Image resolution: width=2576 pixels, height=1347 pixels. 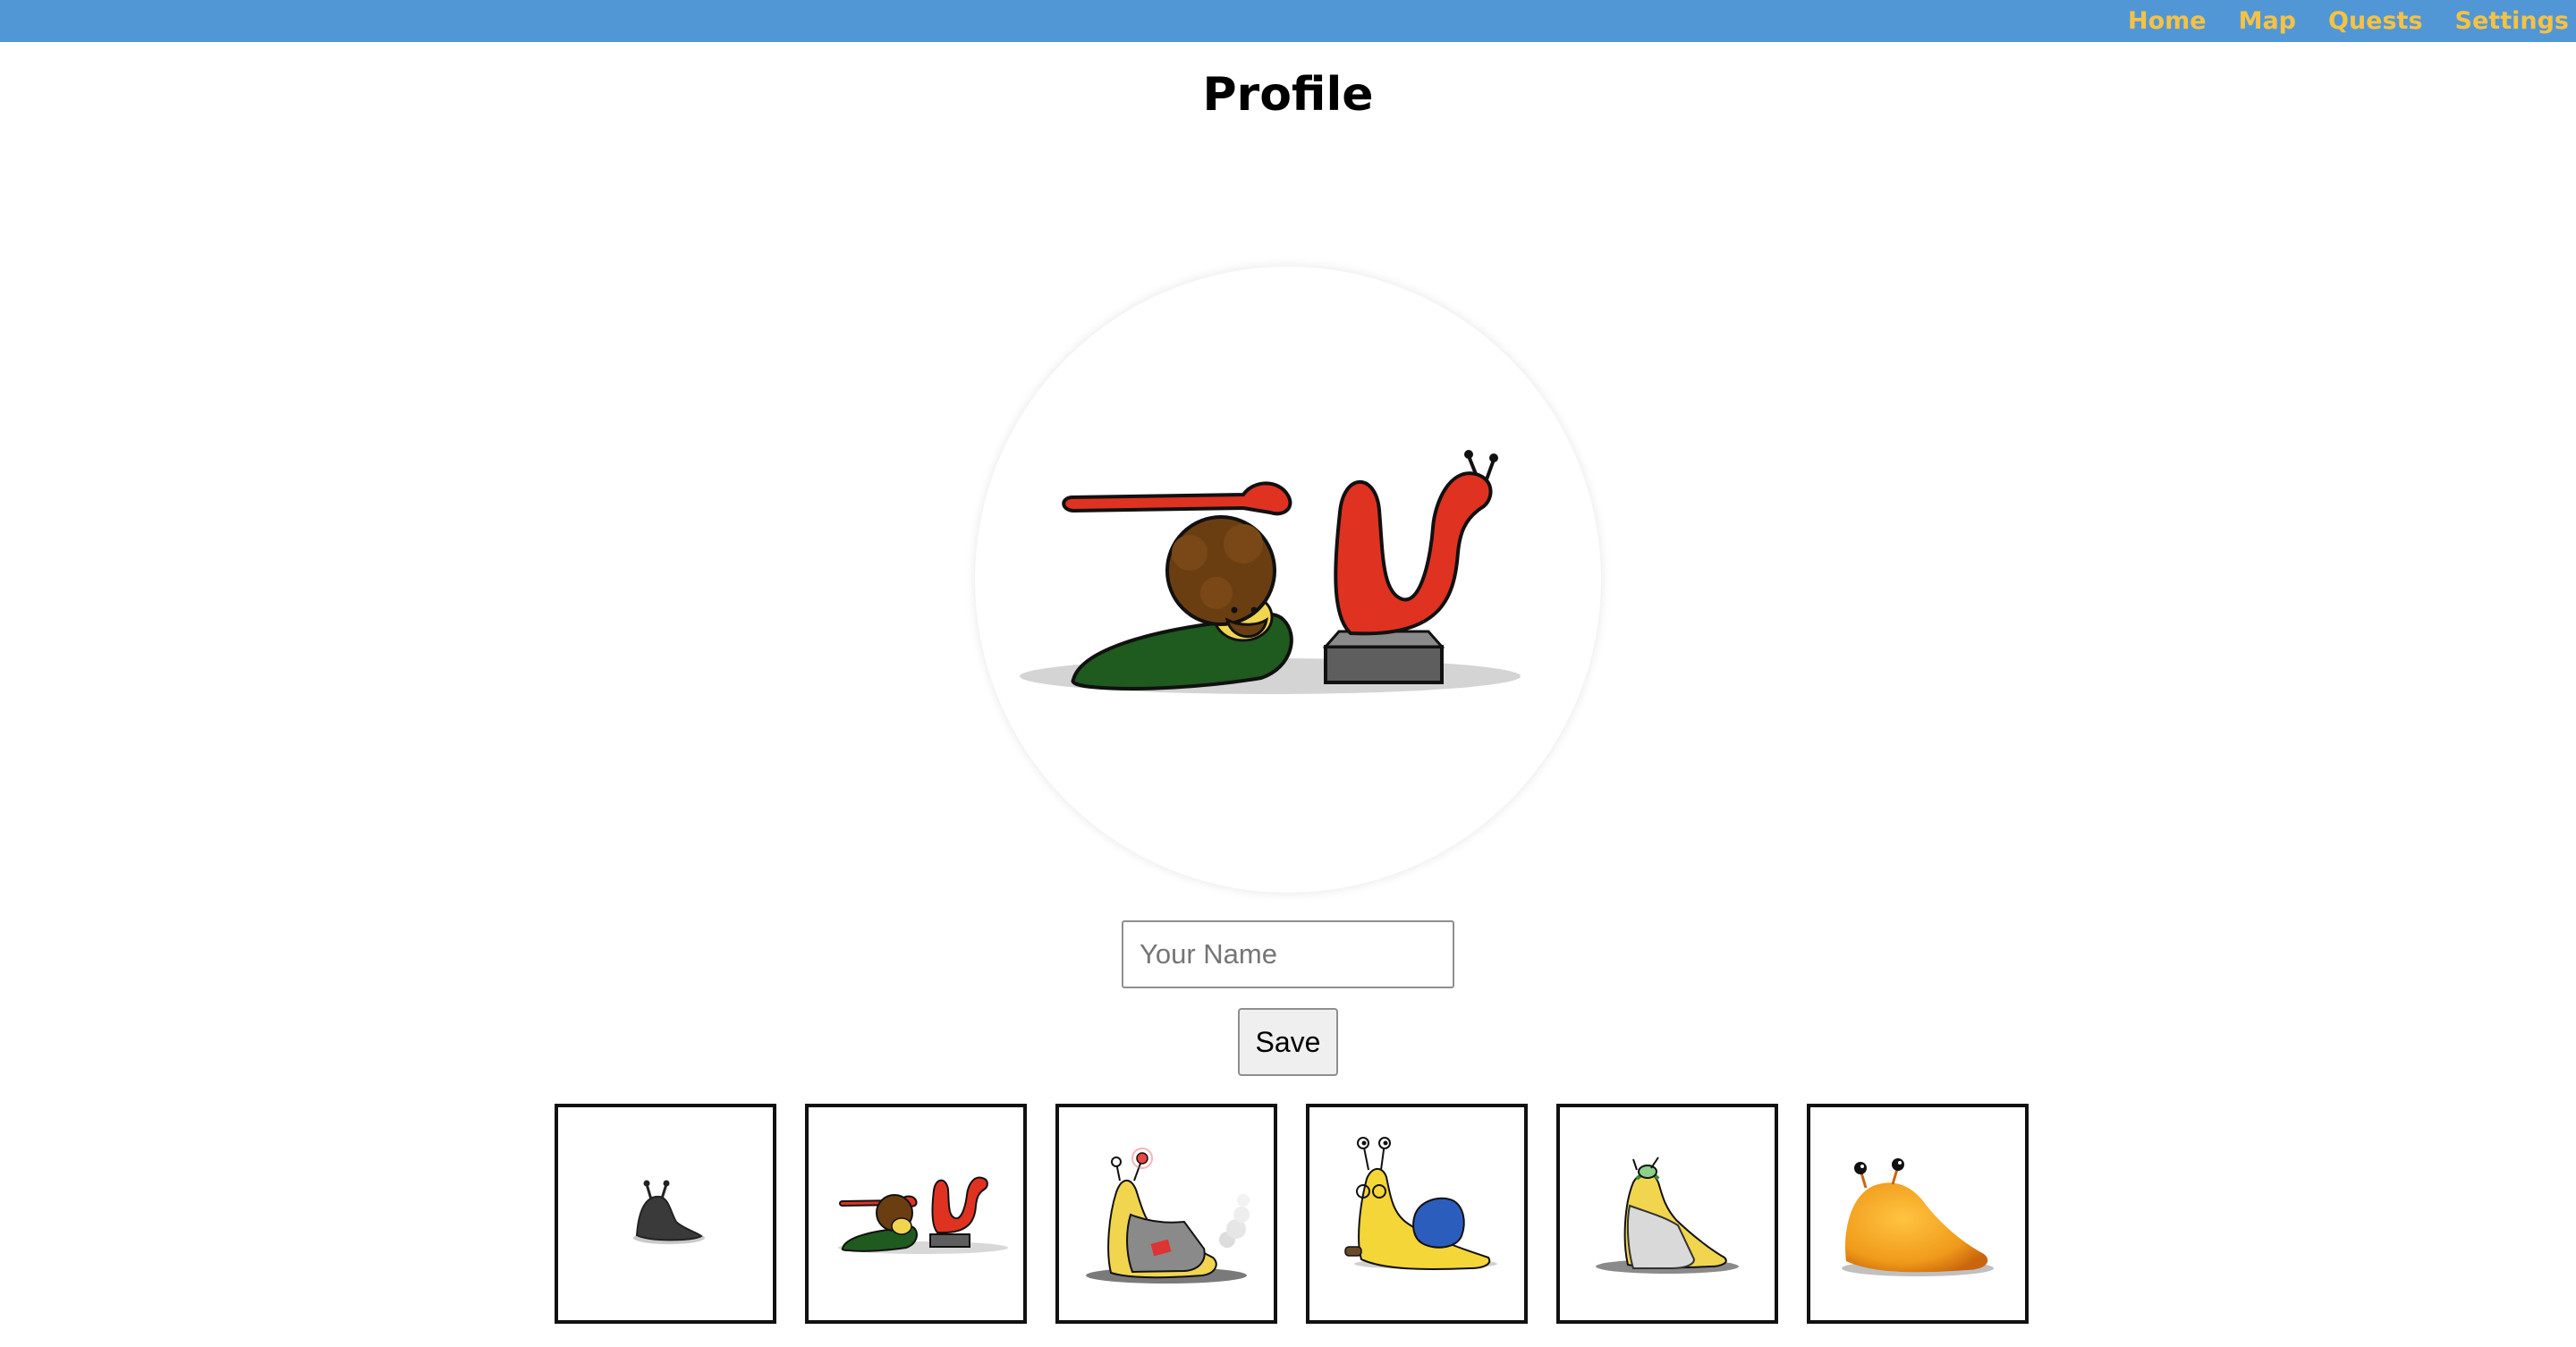 I want to click on selected-avatar-preview, so click(x=1288, y=580).